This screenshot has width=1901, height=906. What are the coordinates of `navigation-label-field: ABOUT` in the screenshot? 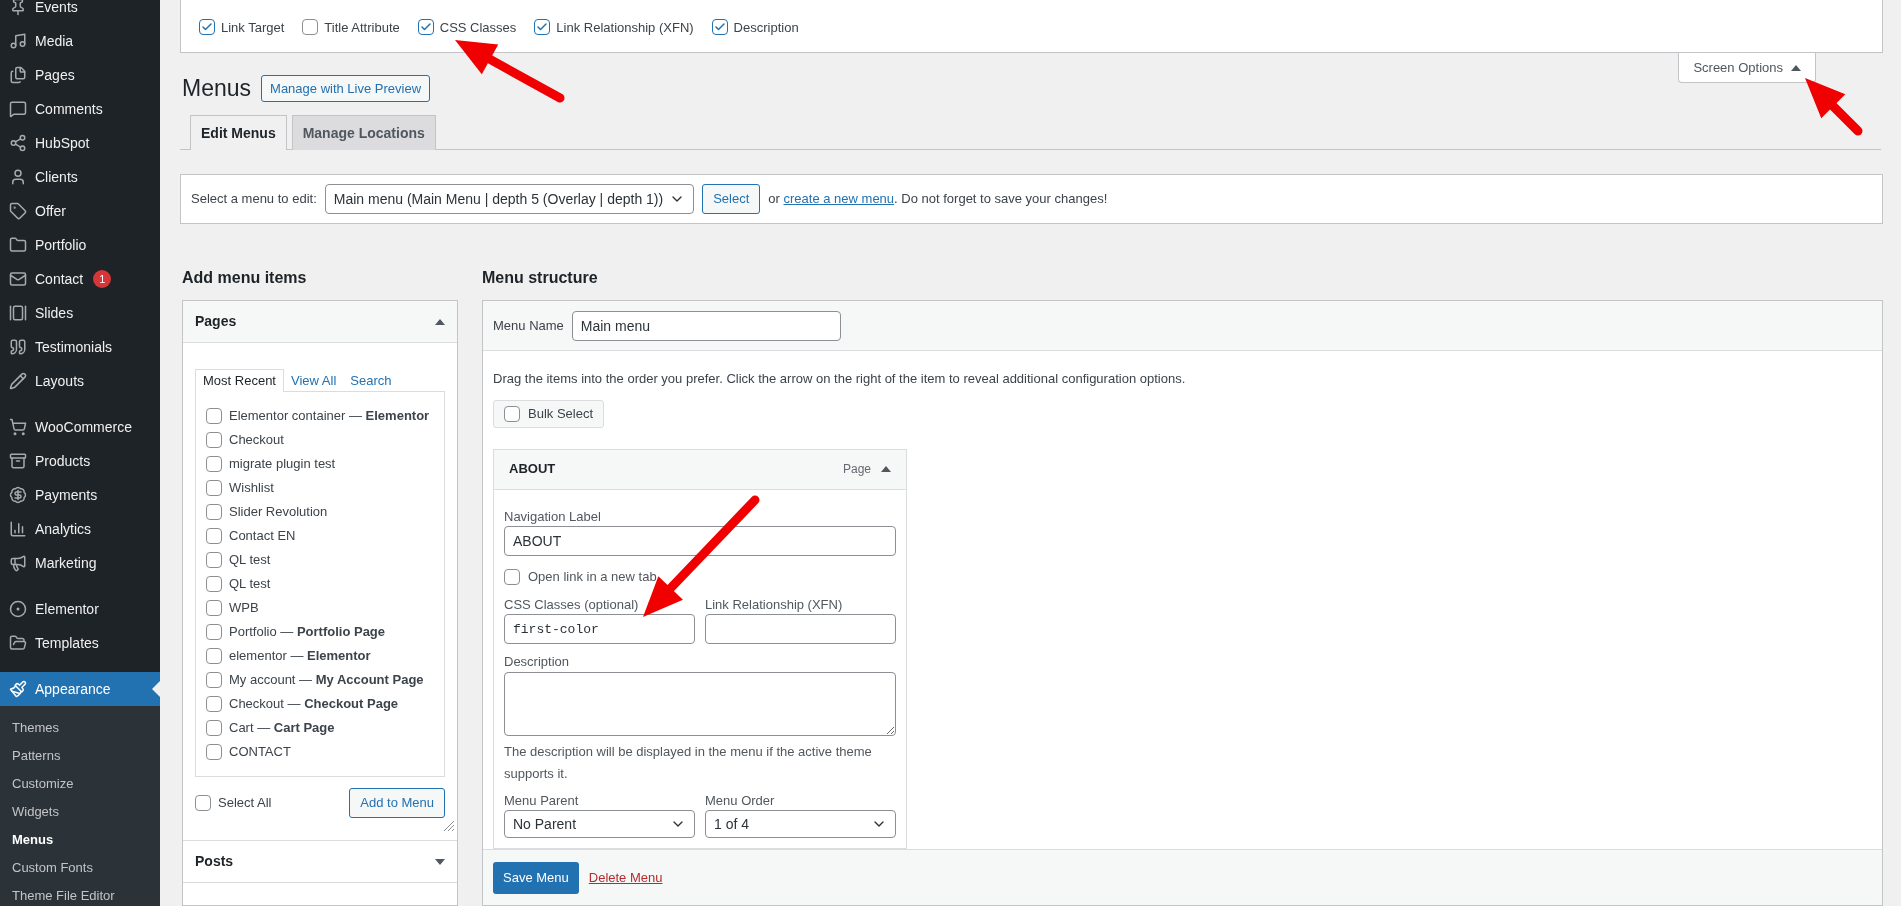 It's located at (700, 541).